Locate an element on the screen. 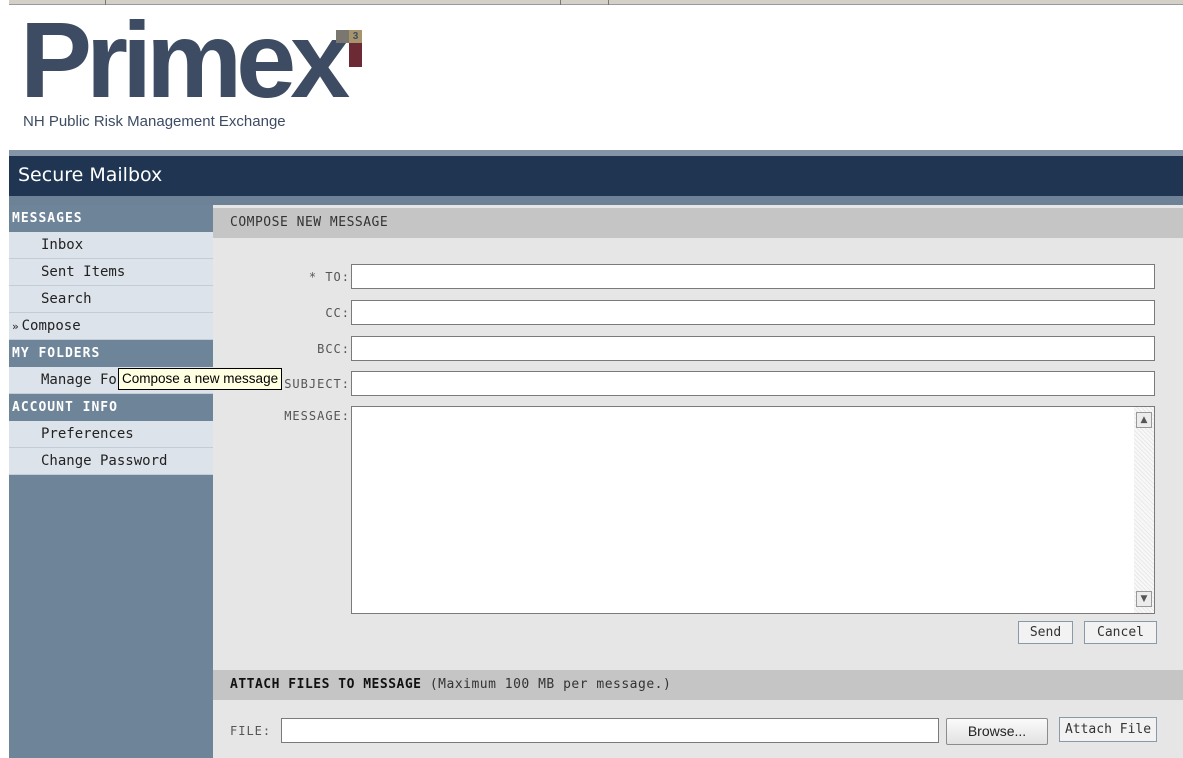  send-button: Send is located at coordinates (1045, 632).